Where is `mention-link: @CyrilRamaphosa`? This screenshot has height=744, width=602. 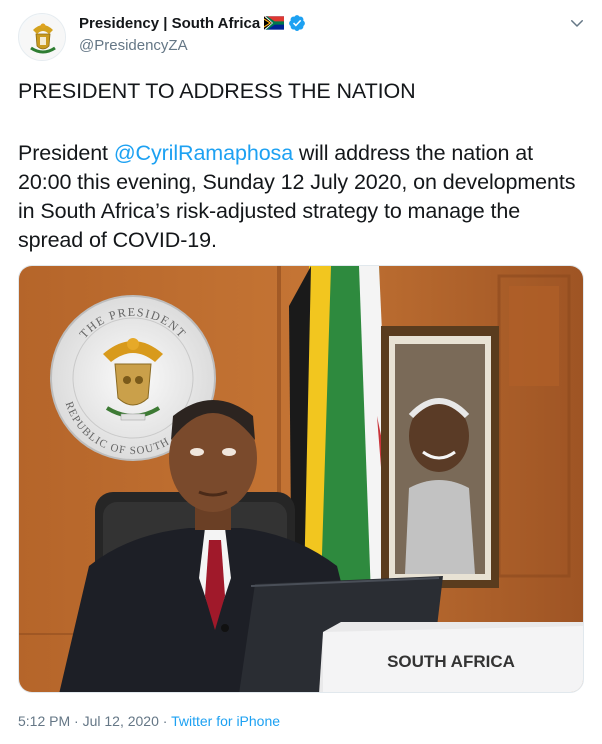 mention-link: @CyrilRamaphosa is located at coordinates (203, 153).